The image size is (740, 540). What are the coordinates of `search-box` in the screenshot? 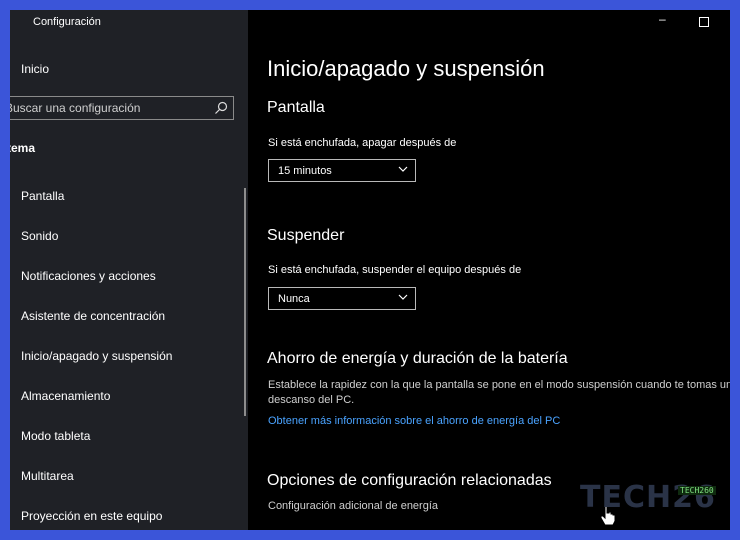 It's located at (122, 108).